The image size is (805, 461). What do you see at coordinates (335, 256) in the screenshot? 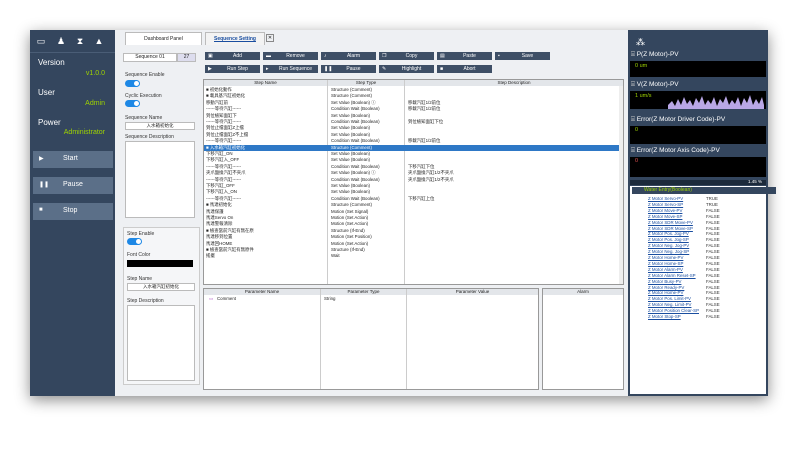
I see `step-type-cell: Wait` at bounding box center [335, 256].